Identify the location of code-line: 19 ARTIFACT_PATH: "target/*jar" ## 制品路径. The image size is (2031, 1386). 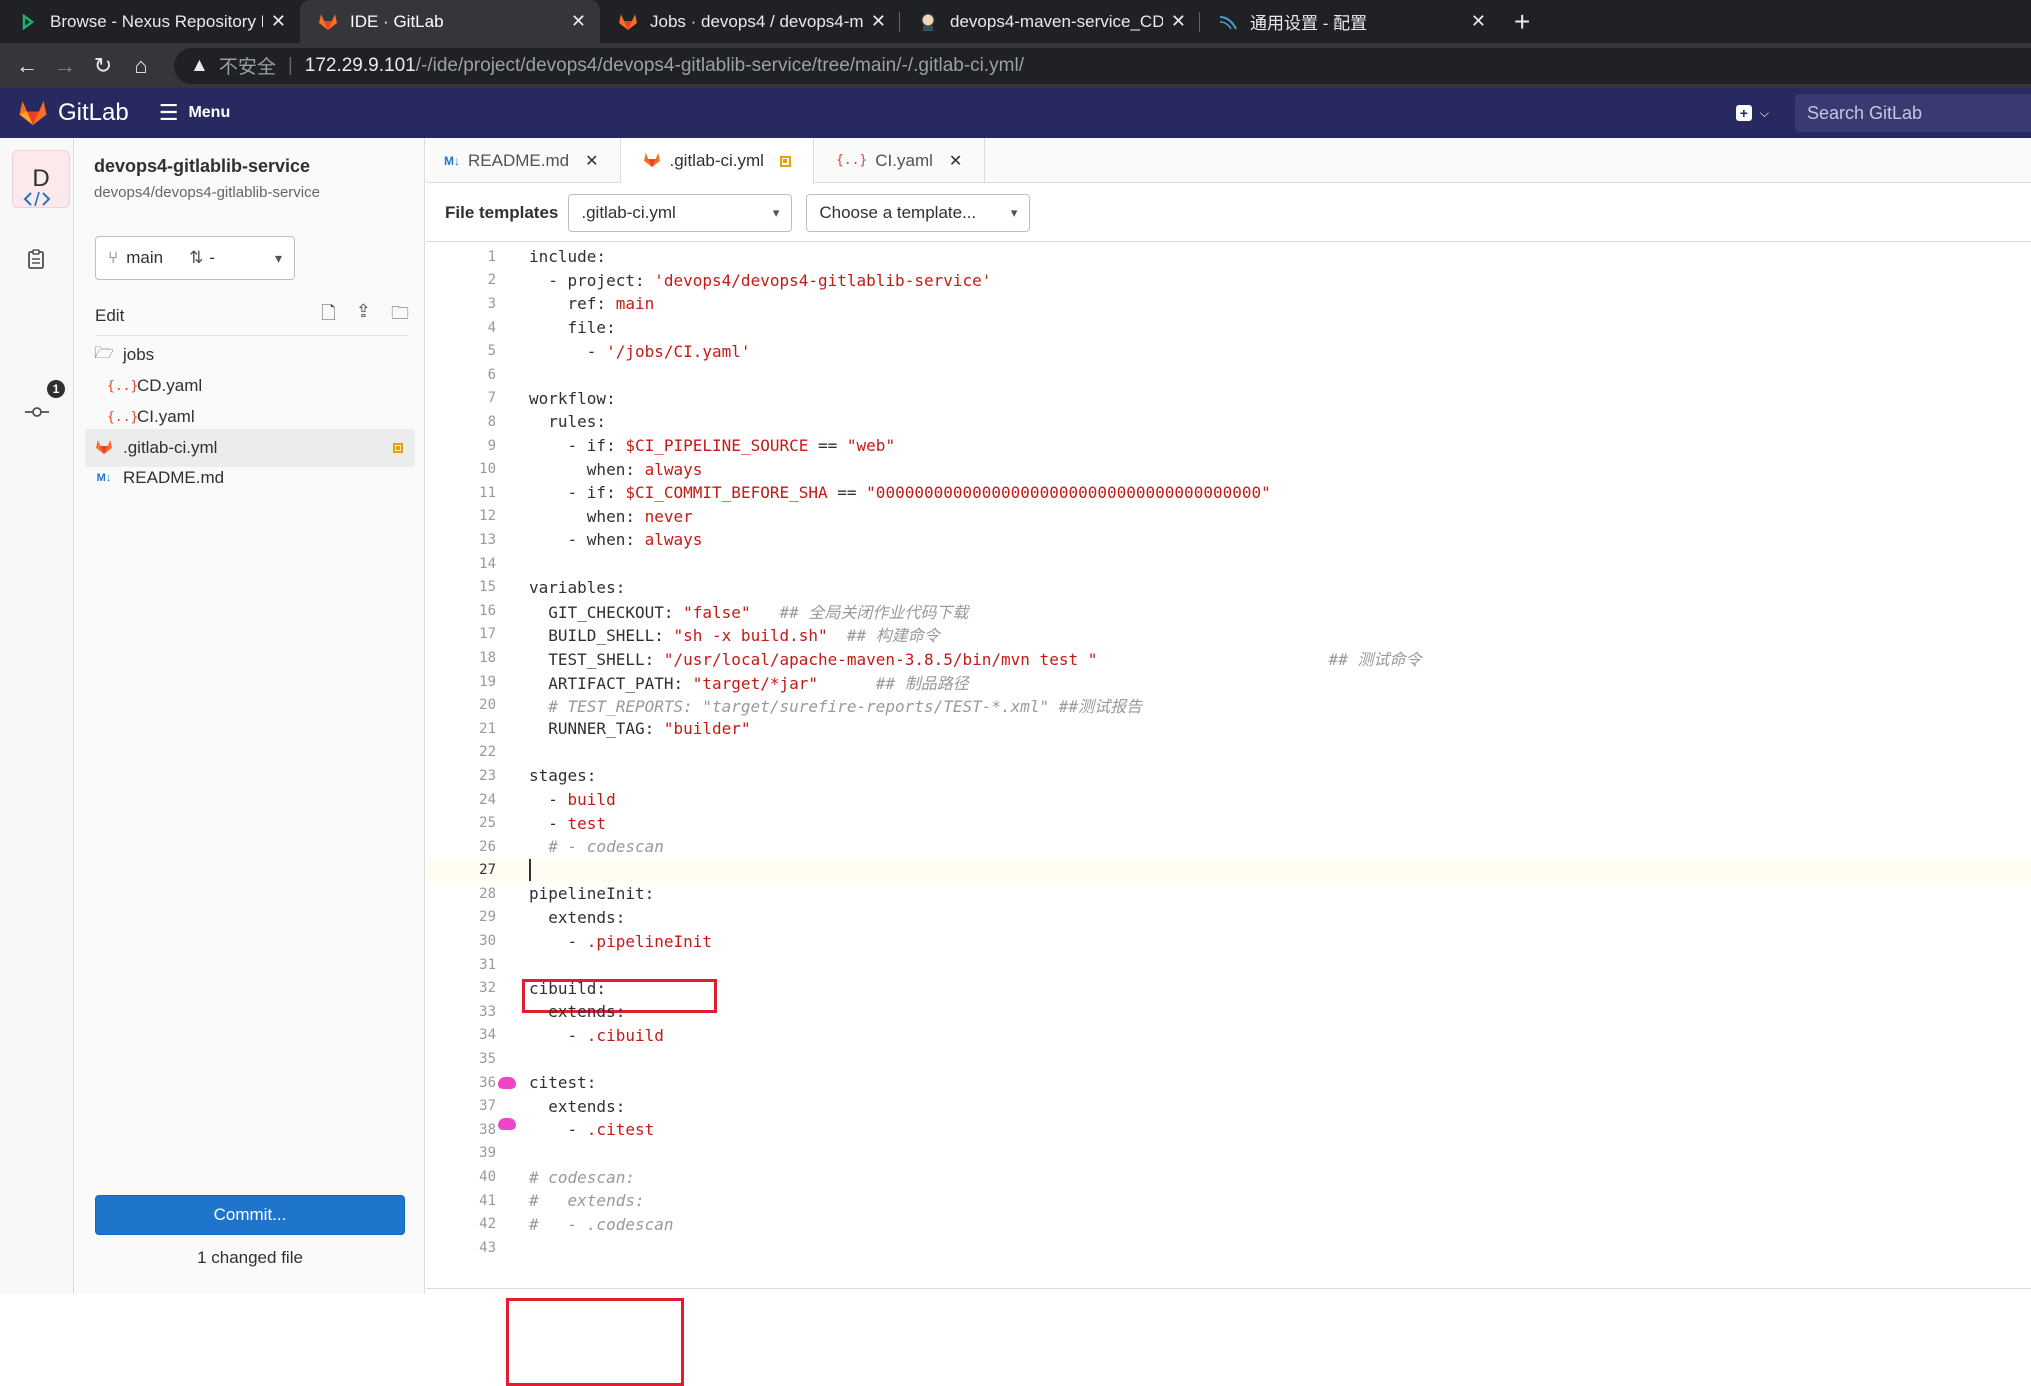
(1228, 682).